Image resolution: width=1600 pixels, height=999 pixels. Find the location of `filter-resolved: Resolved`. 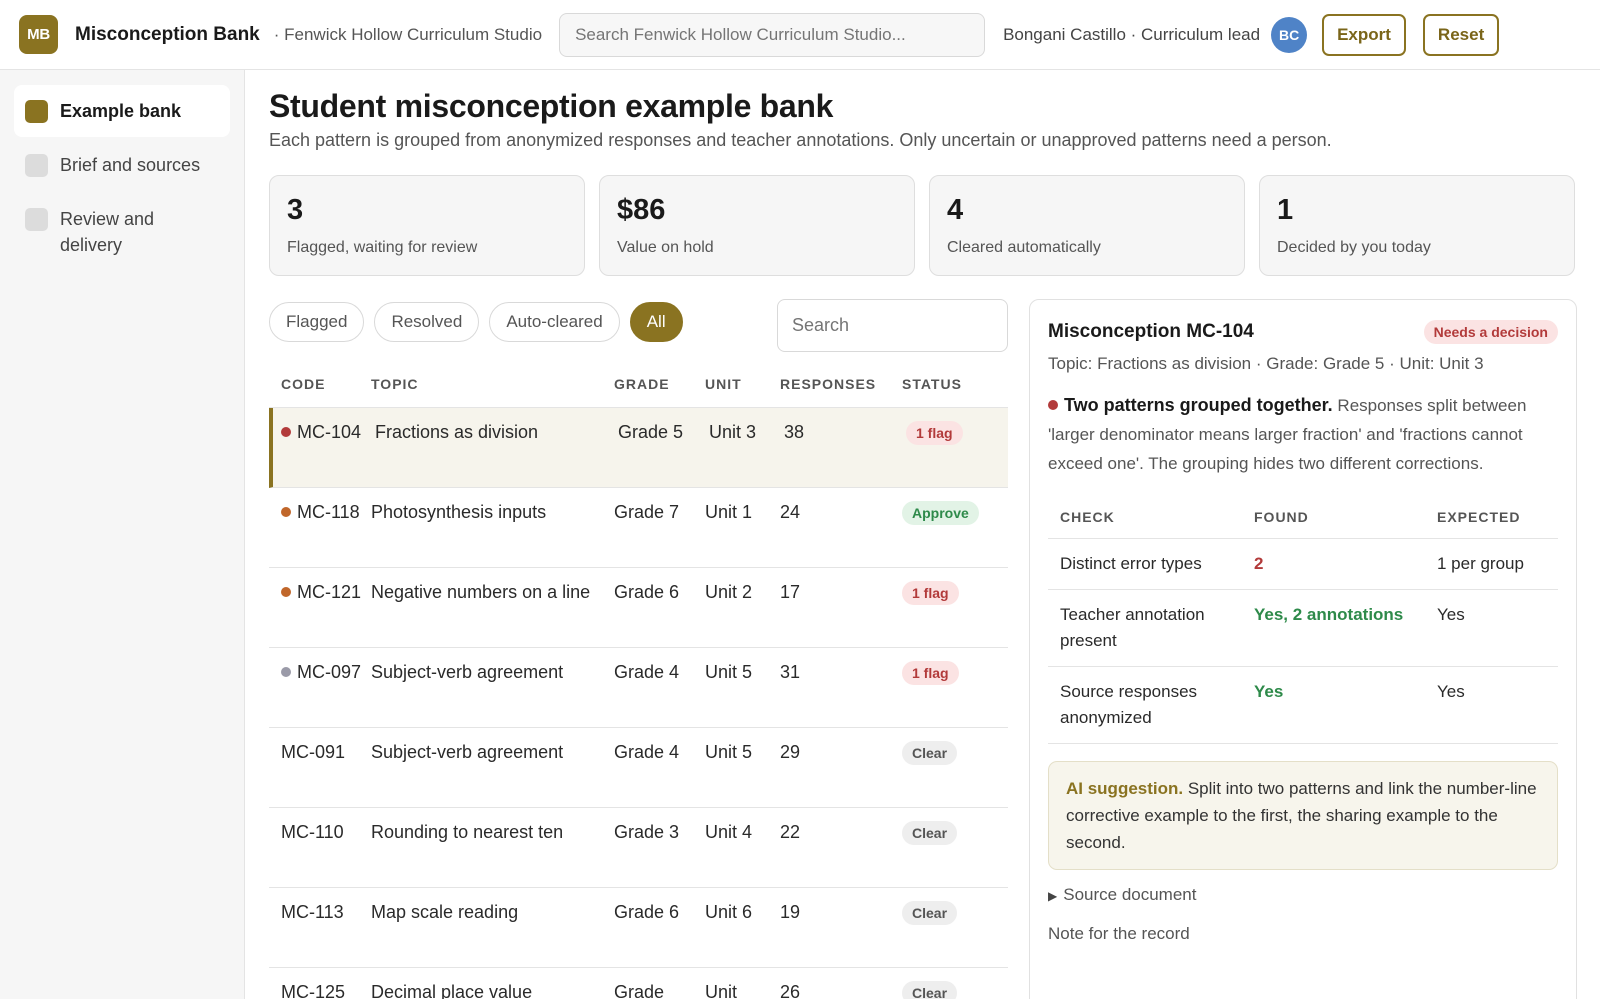

filter-resolved: Resolved is located at coordinates (427, 322).